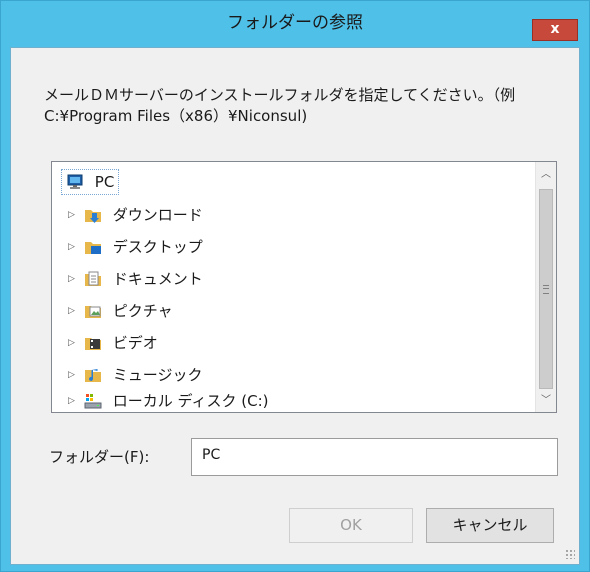 The width and height of the screenshot is (590, 572). I want to click on folder-field-label: フォルダー(F):, so click(99, 457).